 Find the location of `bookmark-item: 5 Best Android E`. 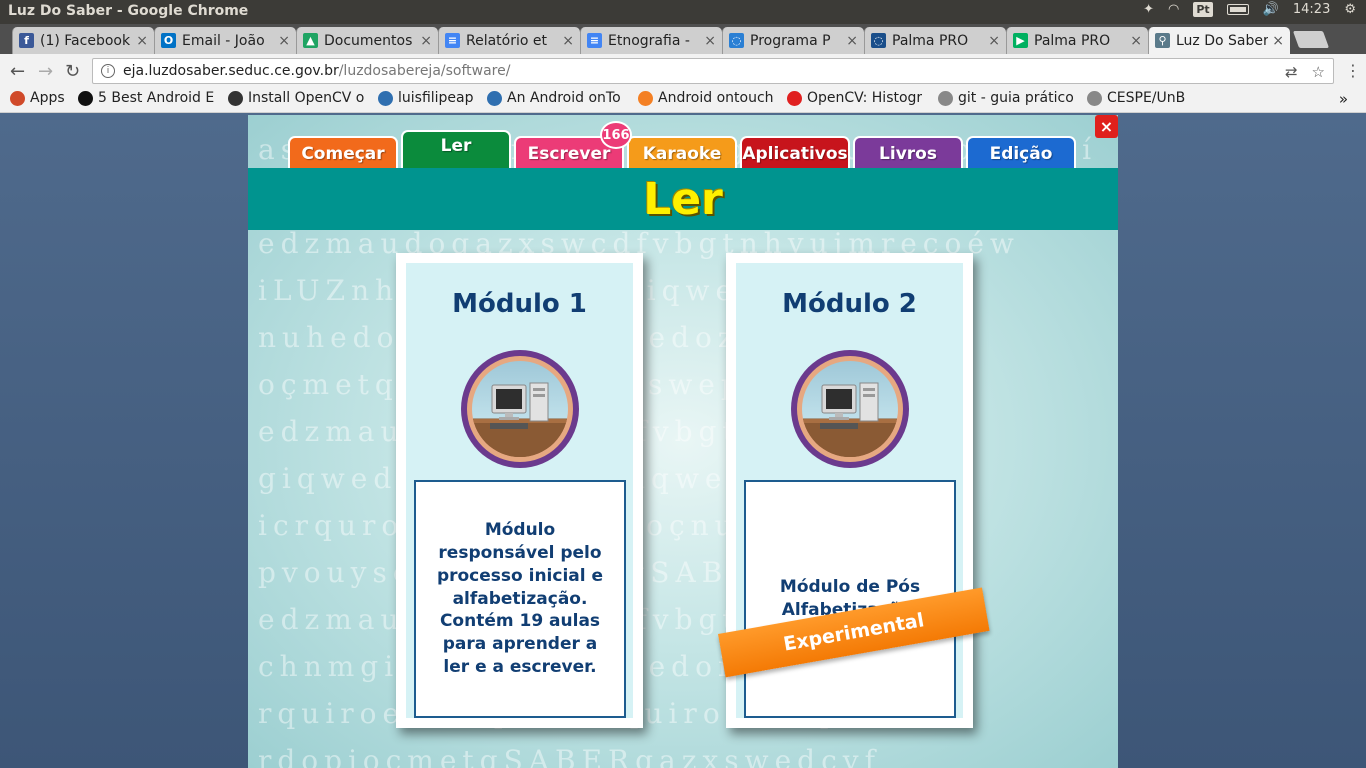

bookmark-item: 5 Best Android E is located at coordinates (146, 98).